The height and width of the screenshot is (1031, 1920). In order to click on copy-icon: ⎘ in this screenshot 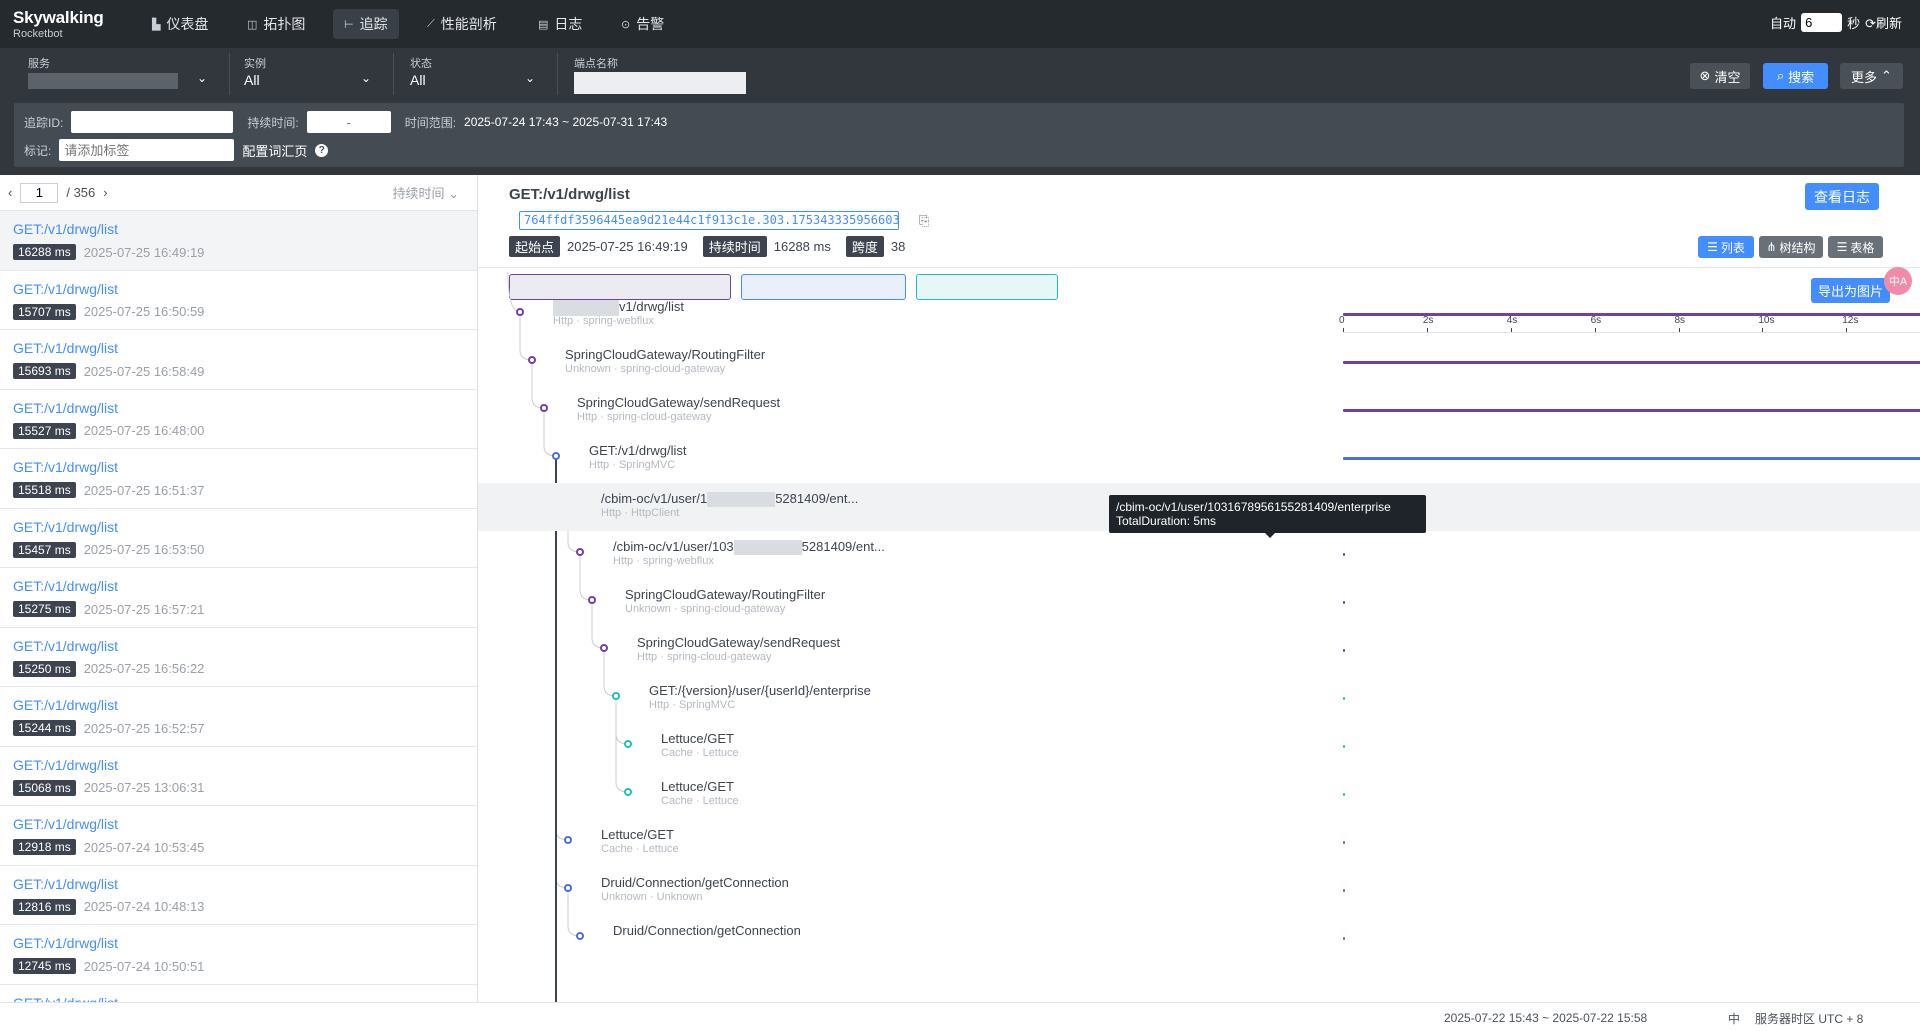, I will do `click(924, 221)`.